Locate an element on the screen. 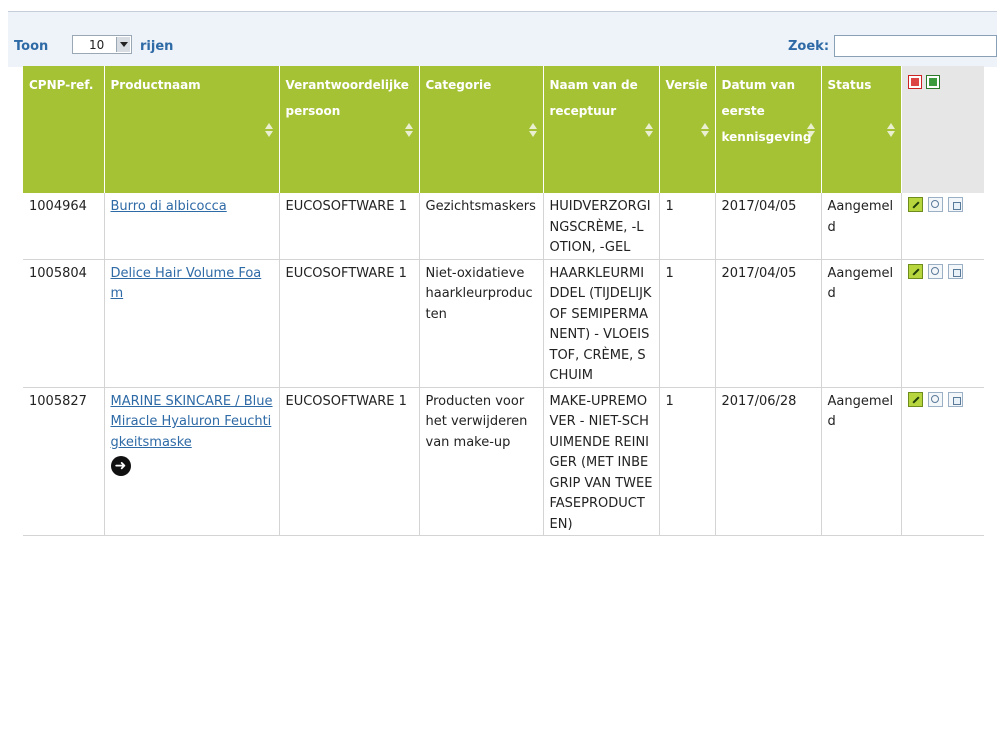 This screenshot has height=742, width=997. page-size-value: 10 is located at coordinates (97, 45).